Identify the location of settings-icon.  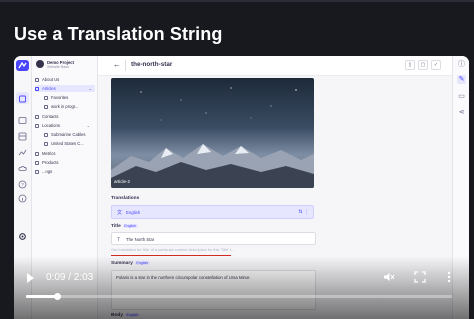
(22, 234).